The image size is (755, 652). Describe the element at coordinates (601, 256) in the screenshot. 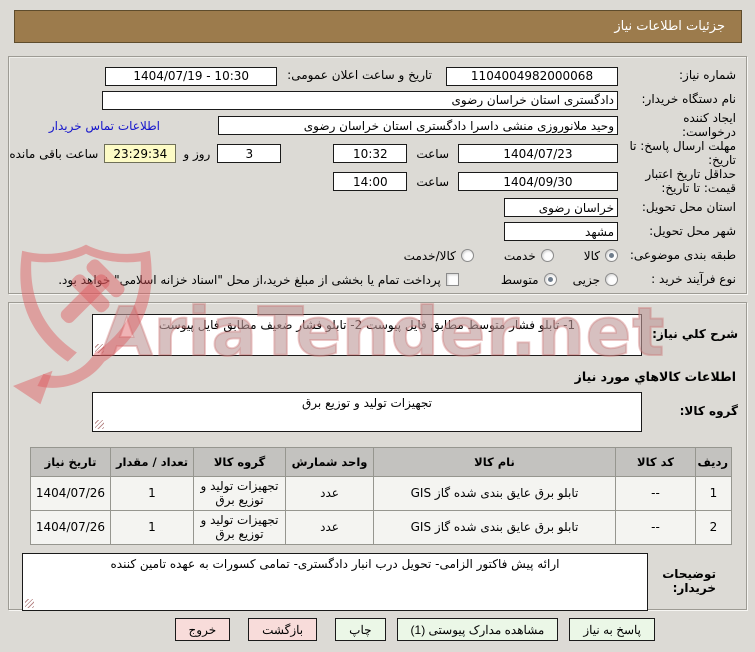

I see `classification-option-goods: کالا` at that location.